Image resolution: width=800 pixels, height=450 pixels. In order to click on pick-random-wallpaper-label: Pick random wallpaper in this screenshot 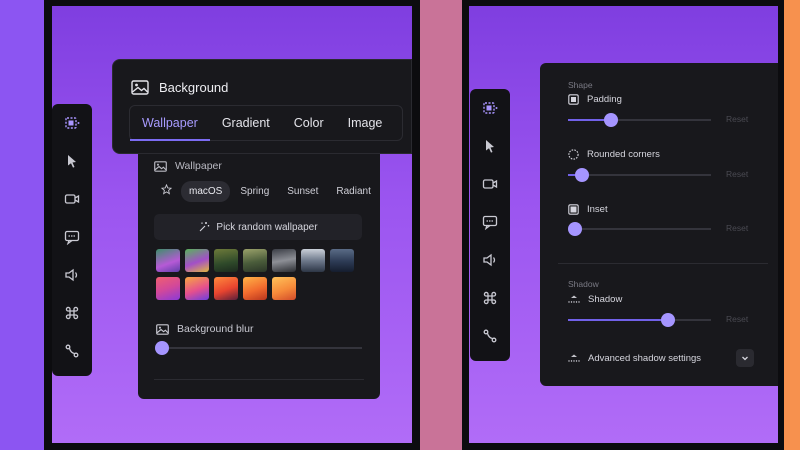, I will do `click(267, 227)`.